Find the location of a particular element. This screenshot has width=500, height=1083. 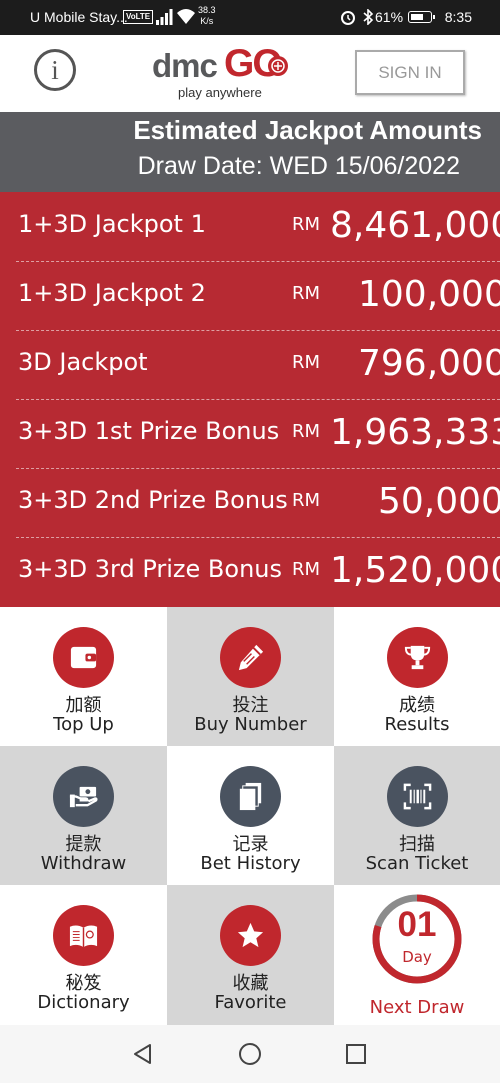

book-icon is located at coordinates (83, 935).